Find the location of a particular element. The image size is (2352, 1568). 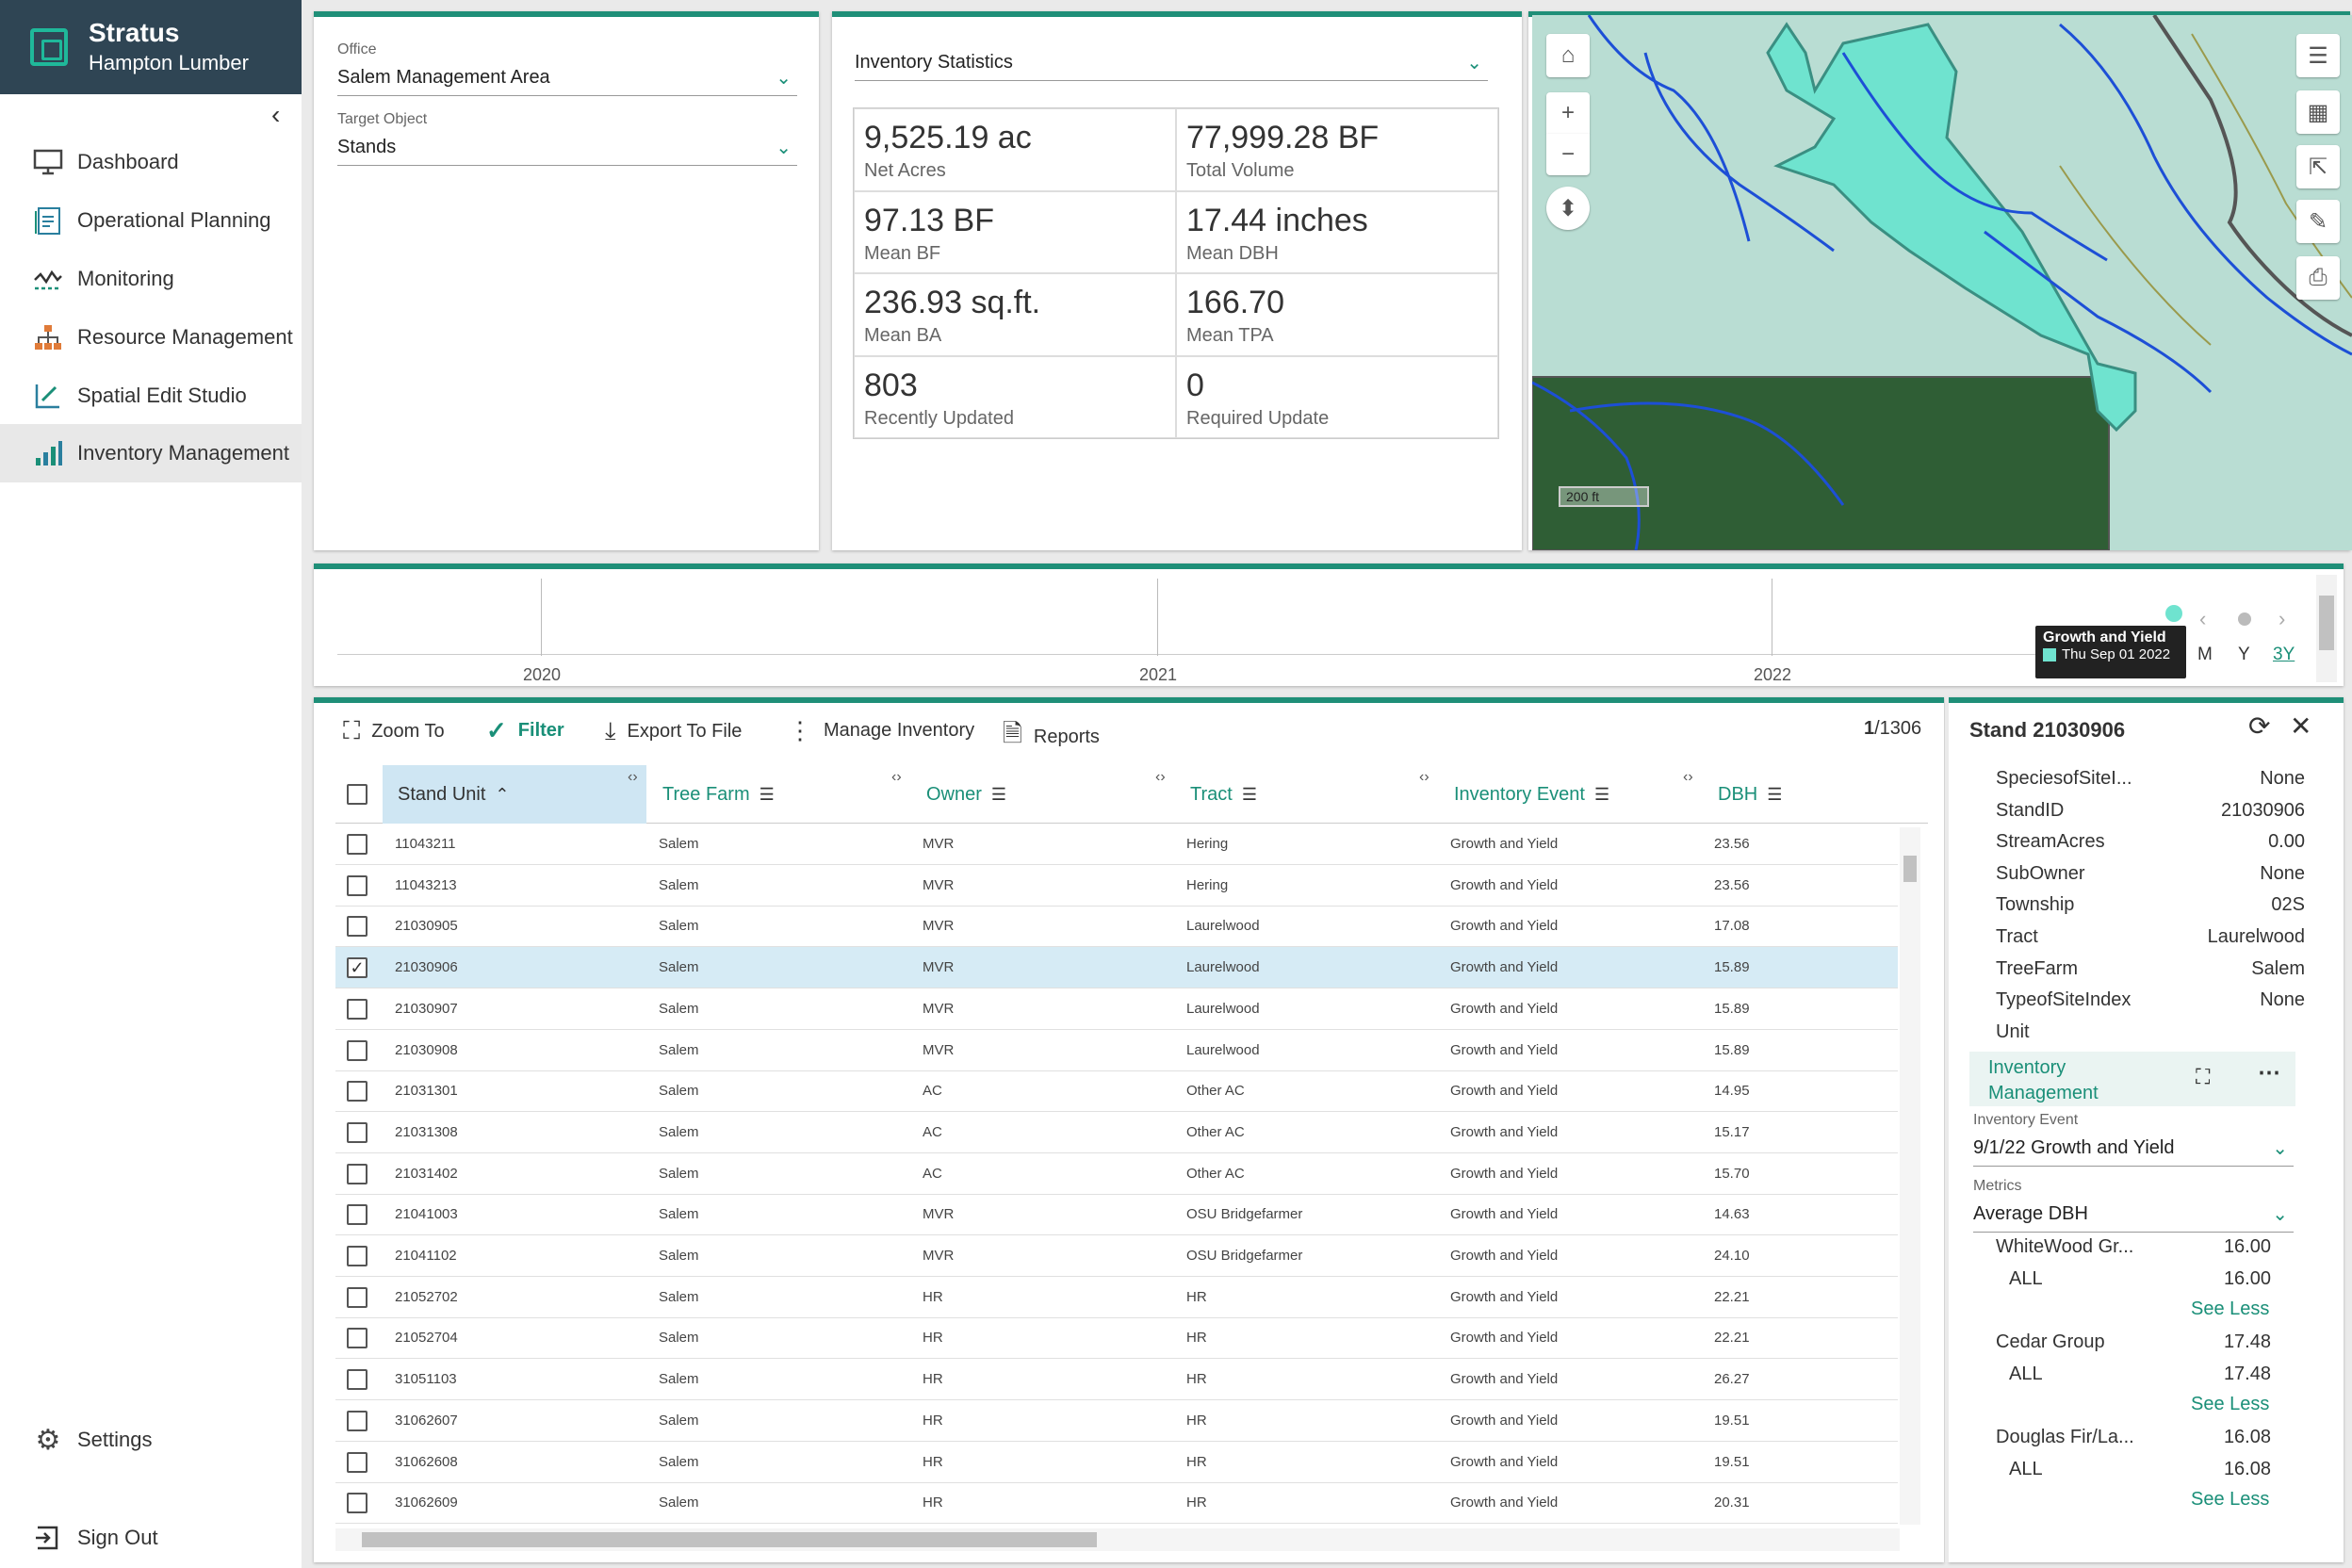

col-tree-farm: Tree Farm ☰ is located at coordinates (718, 795).